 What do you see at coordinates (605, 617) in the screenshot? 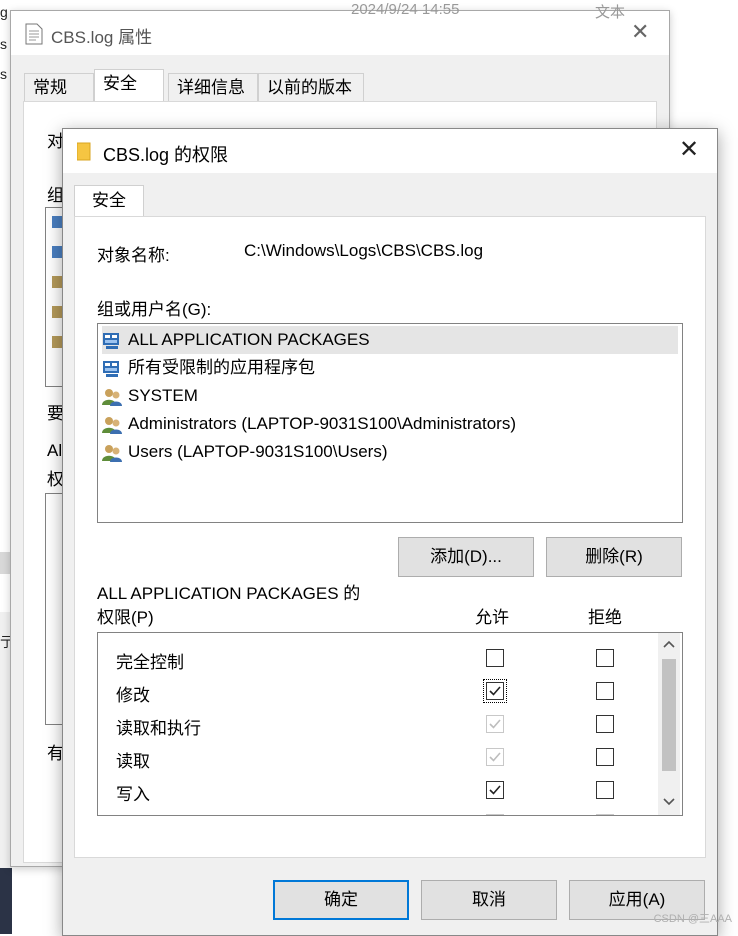
I see `deny-header: 拒绝` at bounding box center [605, 617].